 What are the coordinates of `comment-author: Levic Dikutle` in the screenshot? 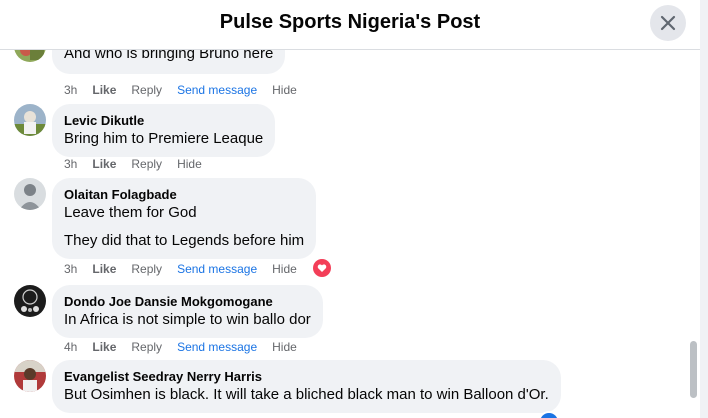 It's located at (163, 120).